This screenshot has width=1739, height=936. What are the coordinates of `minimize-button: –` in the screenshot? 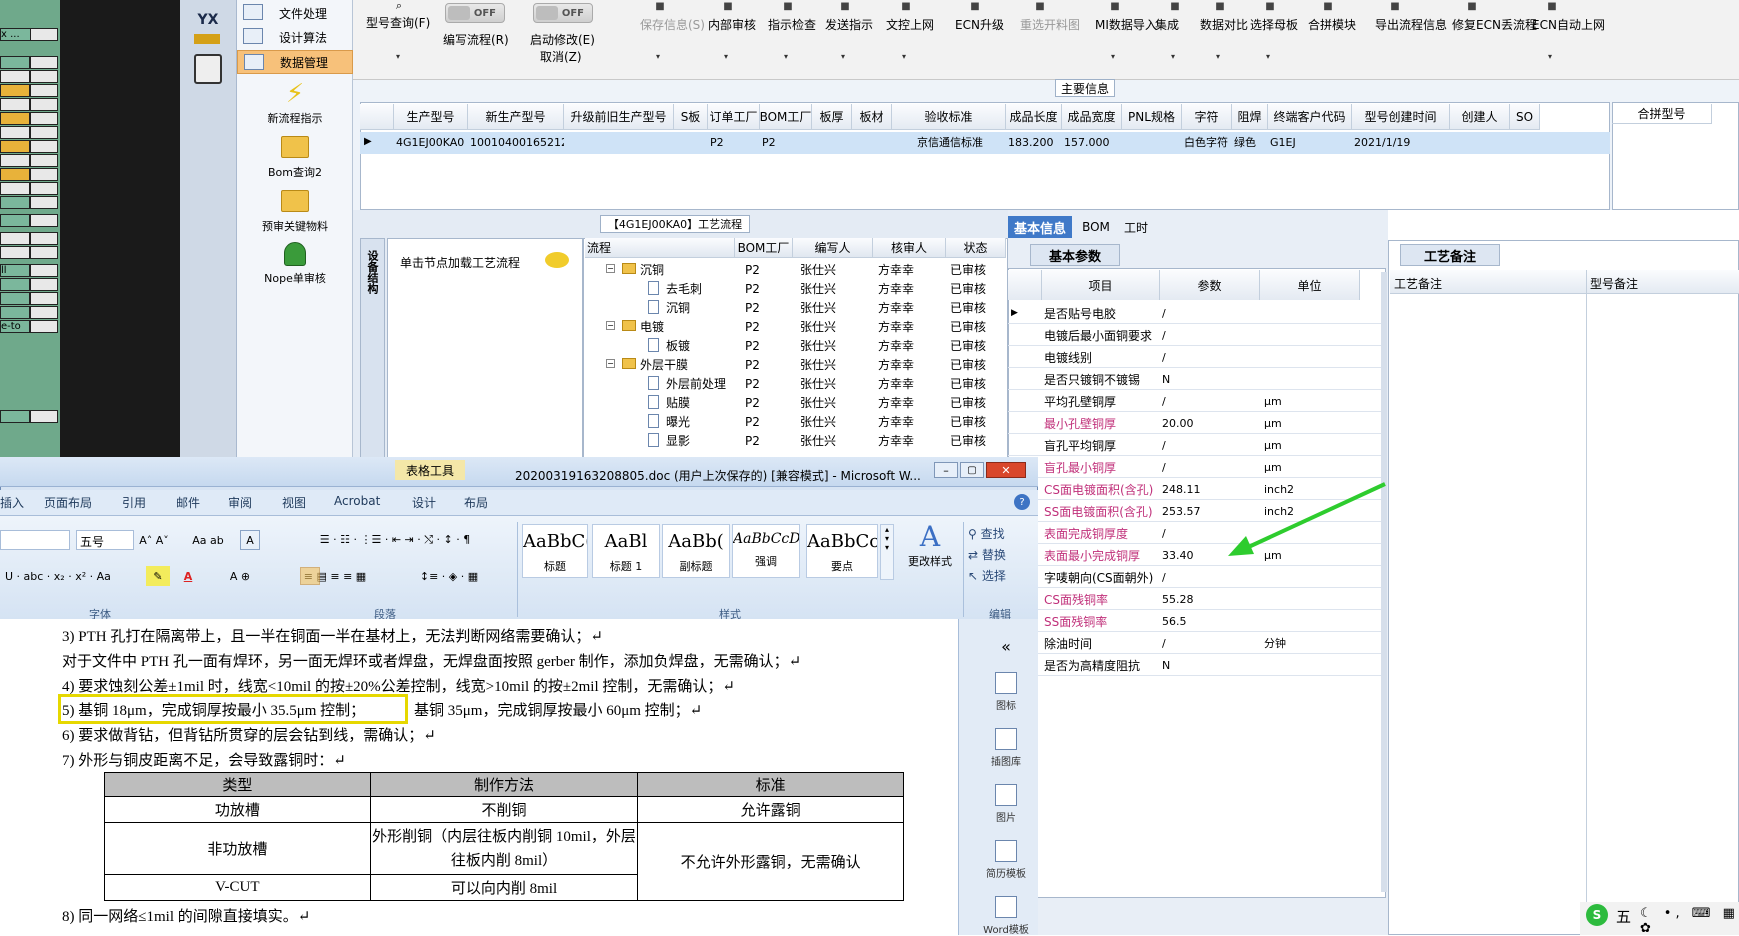 It's located at (946, 470).